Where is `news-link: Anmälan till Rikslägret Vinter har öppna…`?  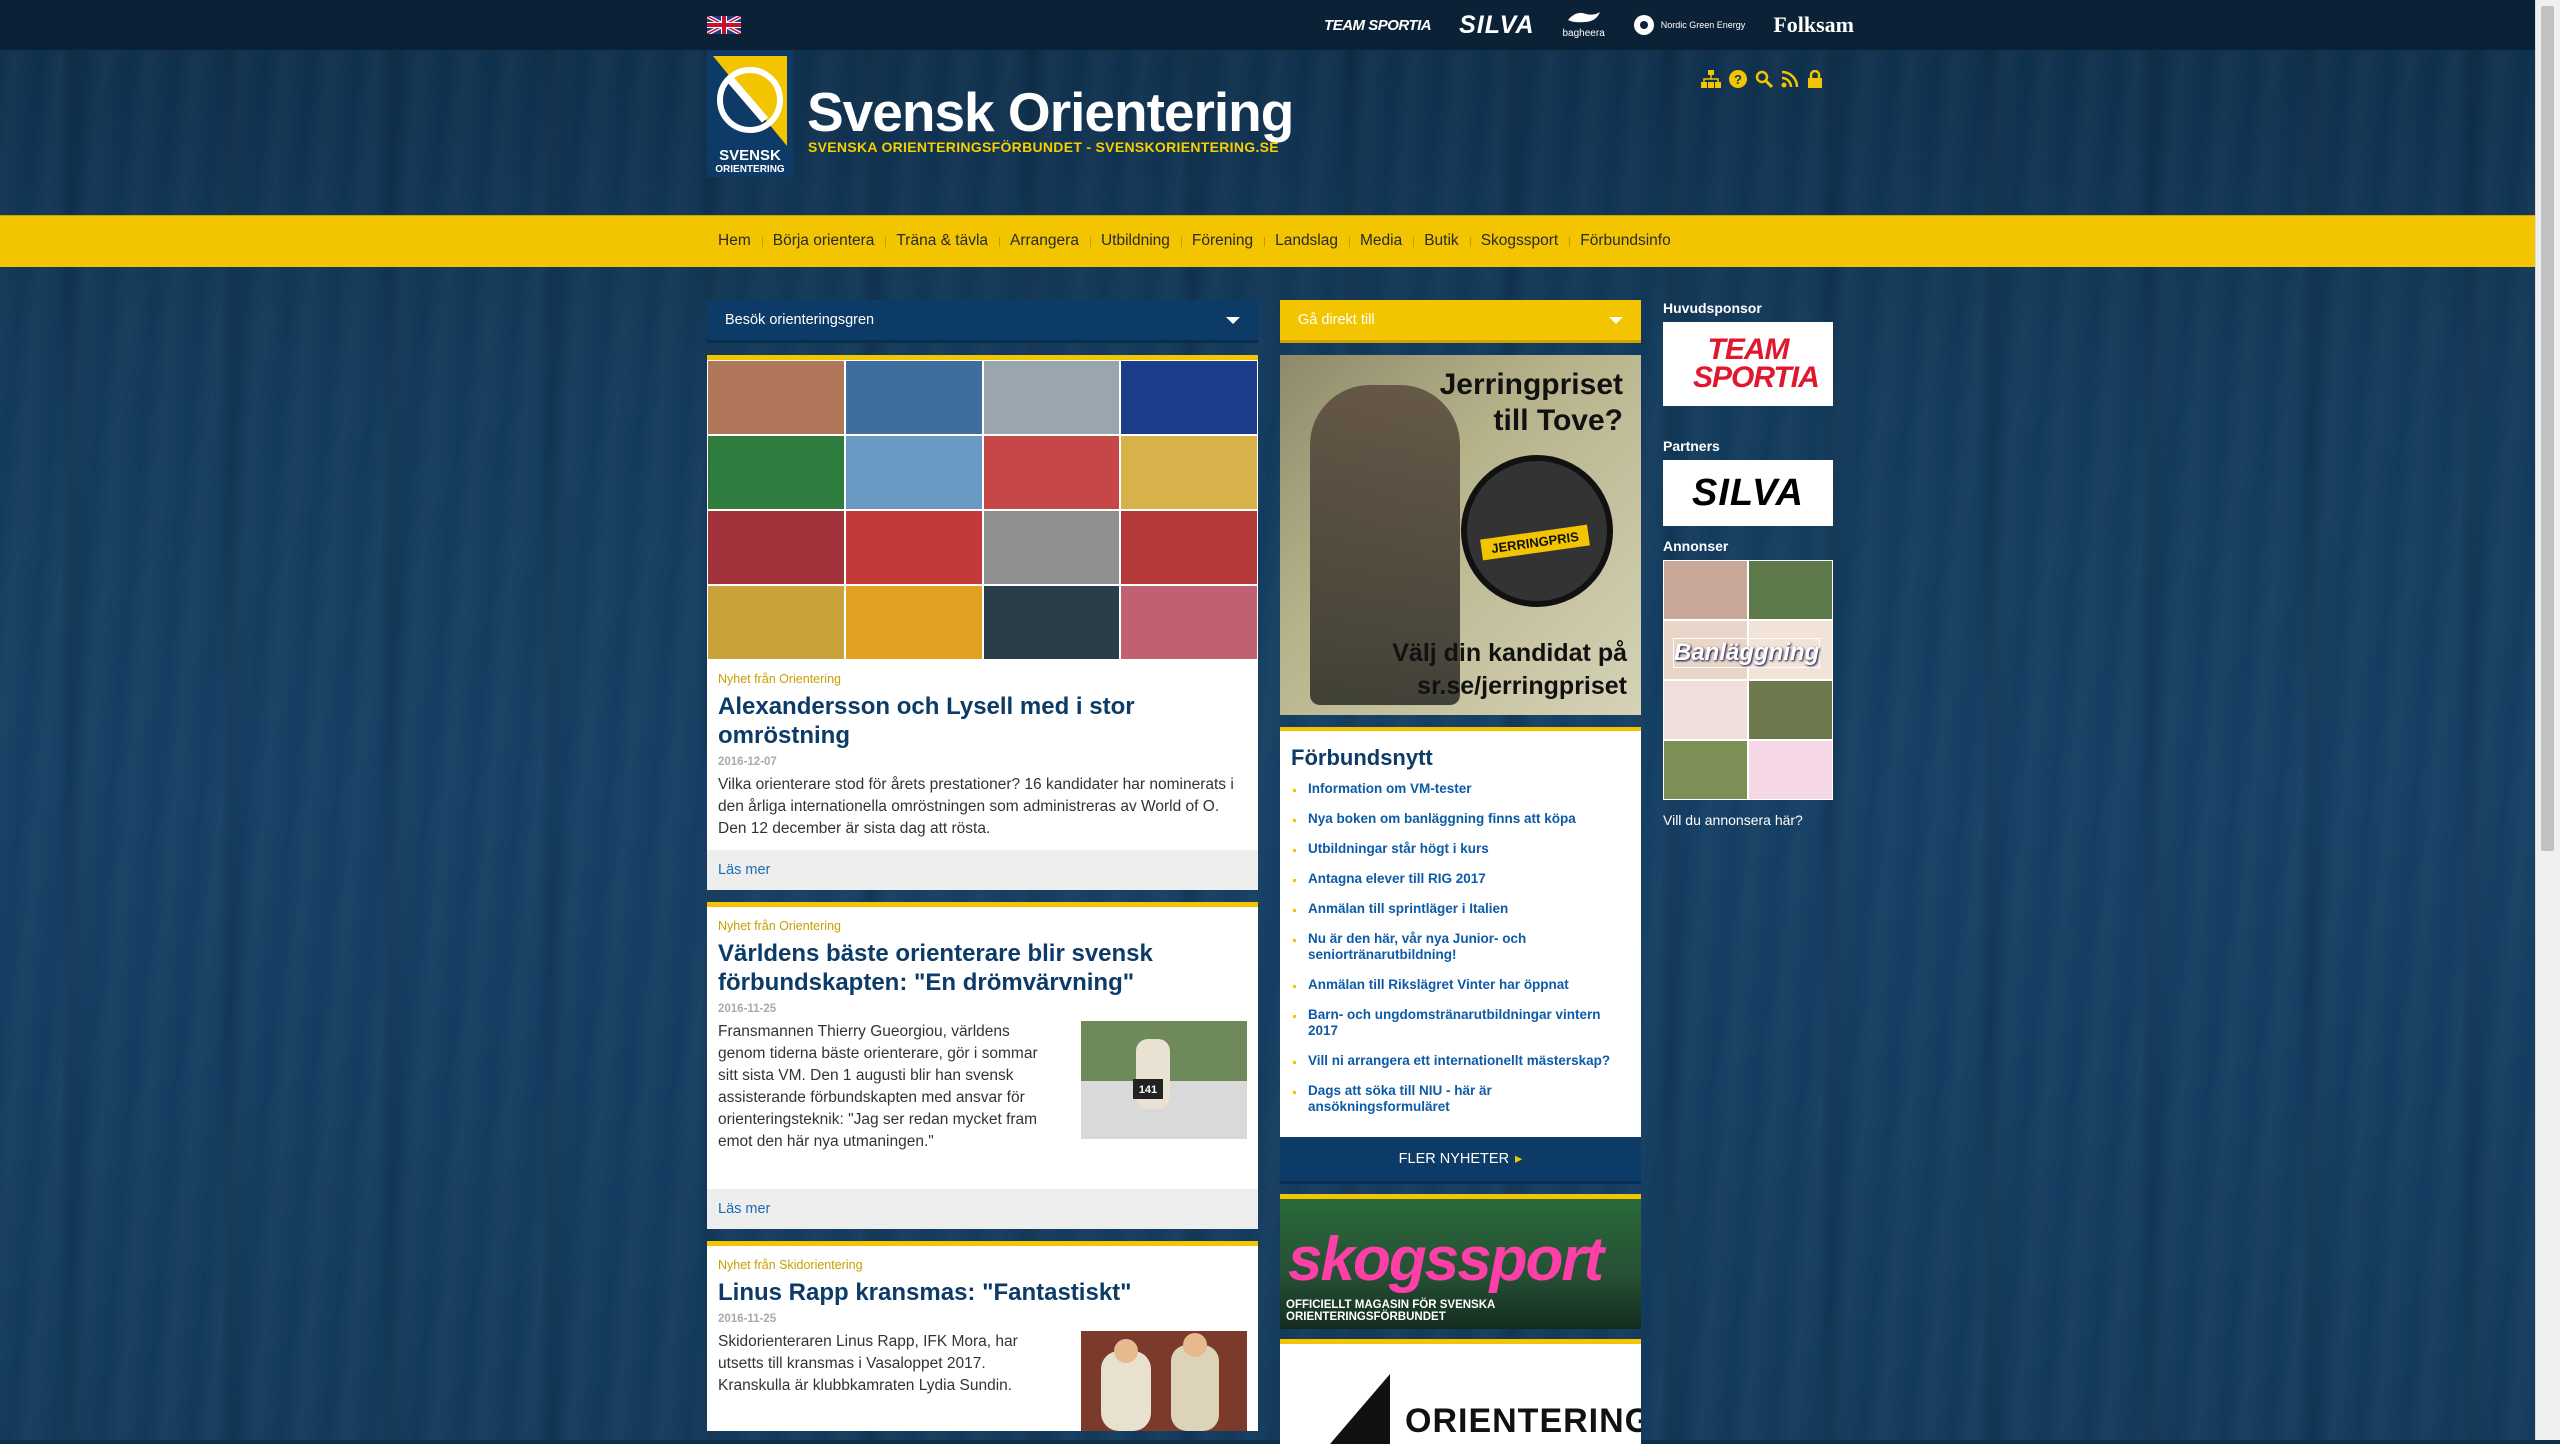
news-link: Anmälan till Rikslägret Vinter har öppna… is located at coordinates (1460, 985).